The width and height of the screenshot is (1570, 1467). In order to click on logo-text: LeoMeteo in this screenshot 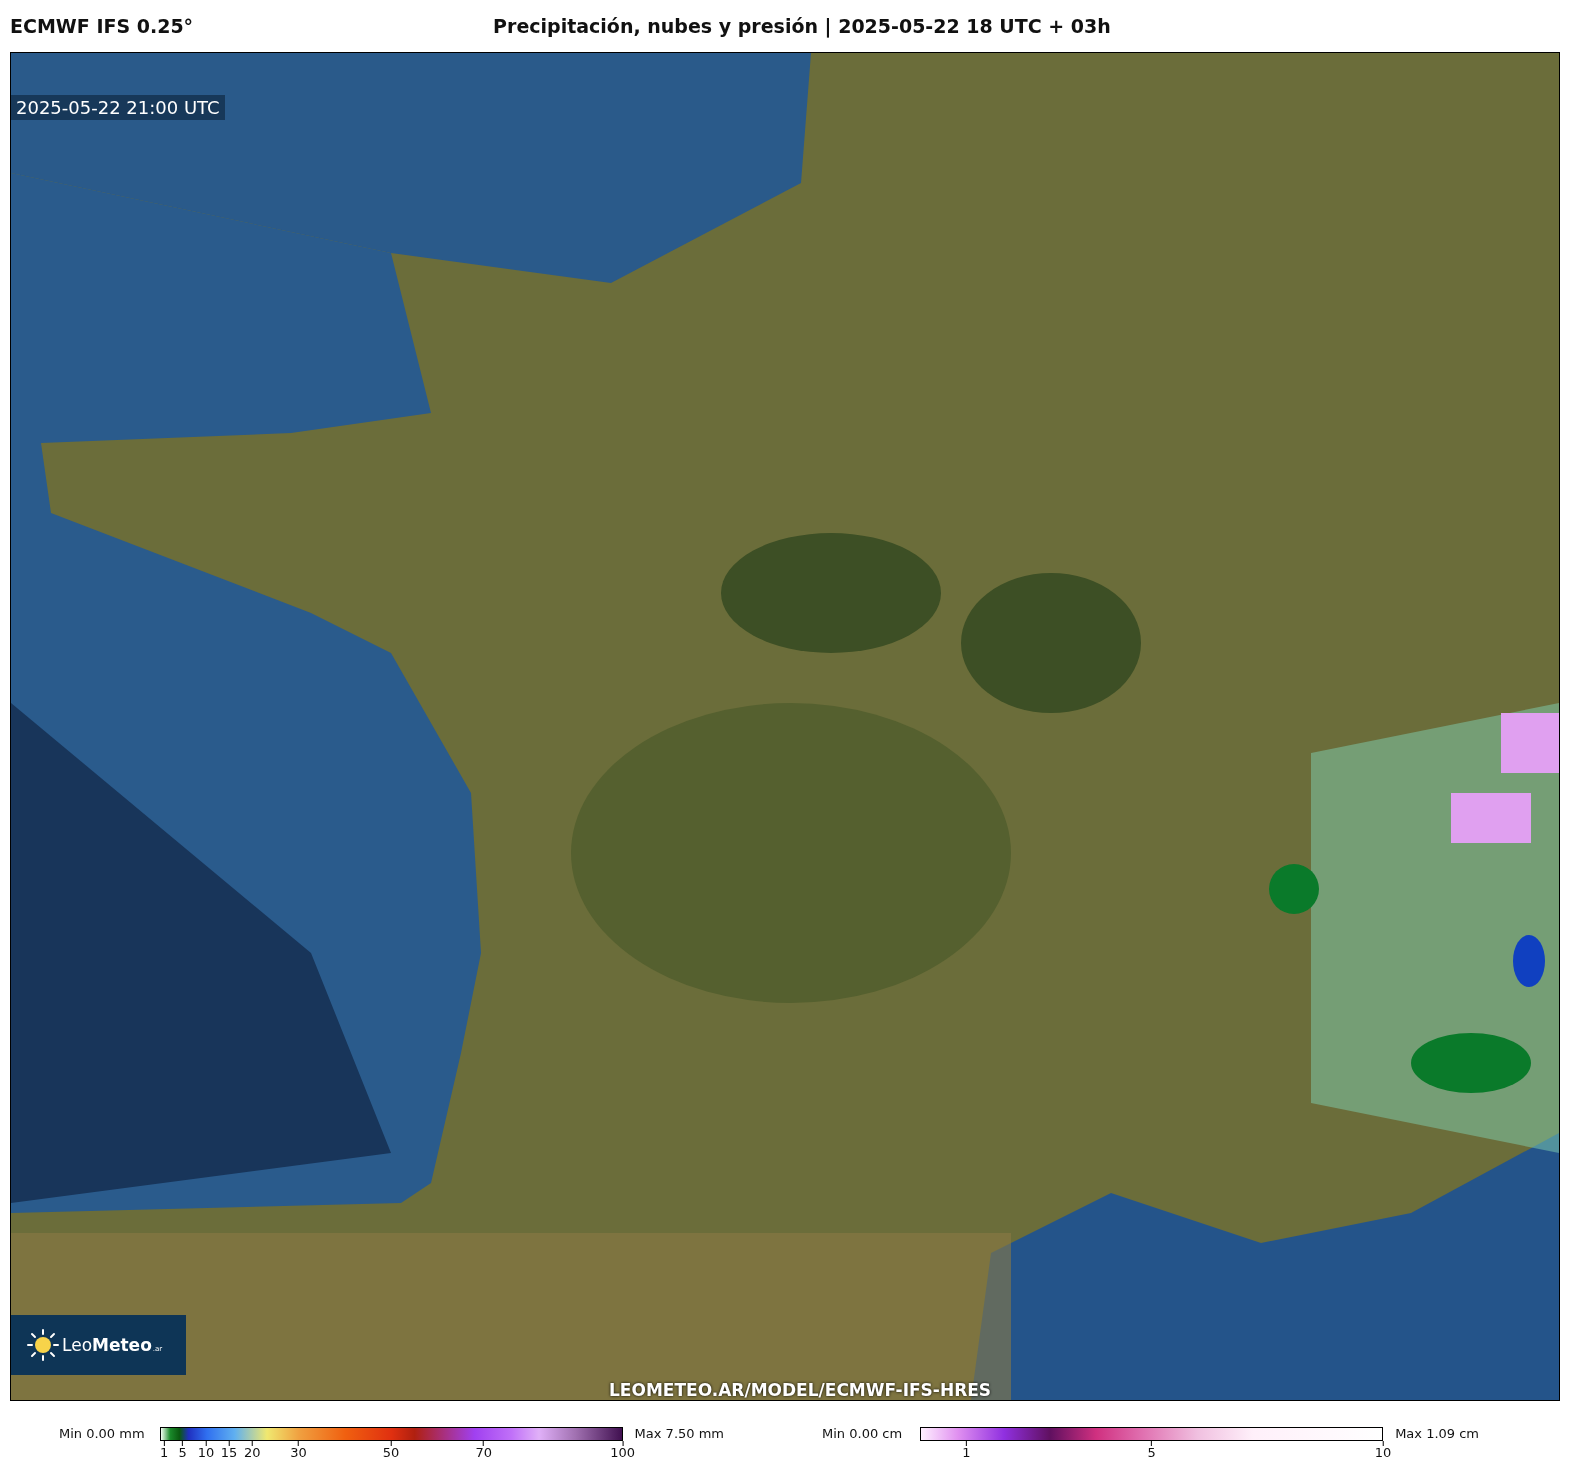, I will do `click(107, 1345)`.